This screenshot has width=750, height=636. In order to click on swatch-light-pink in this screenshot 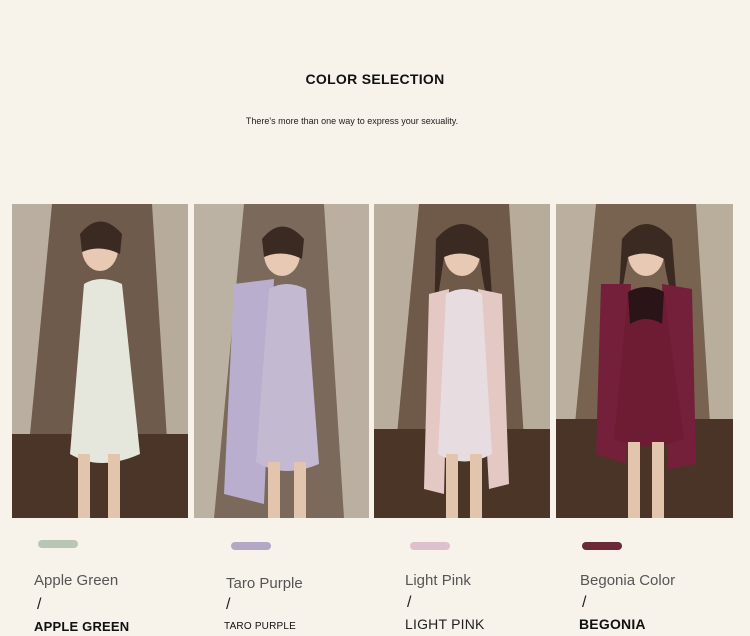, I will do `click(430, 546)`.